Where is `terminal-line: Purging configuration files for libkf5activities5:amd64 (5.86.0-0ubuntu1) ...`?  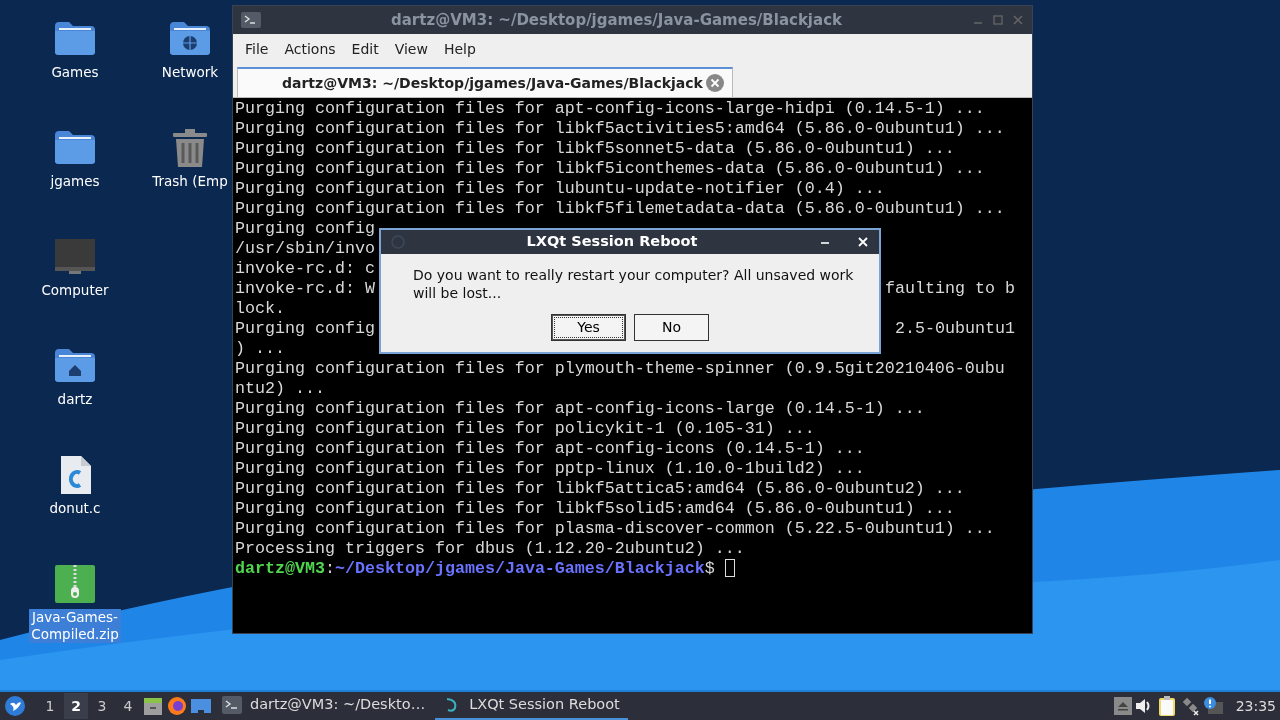
terminal-line: Purging configuration files for libkf5activities5:amd64 (5.86.0-0ubuntu1) ... is located at coordinates (620, 129).